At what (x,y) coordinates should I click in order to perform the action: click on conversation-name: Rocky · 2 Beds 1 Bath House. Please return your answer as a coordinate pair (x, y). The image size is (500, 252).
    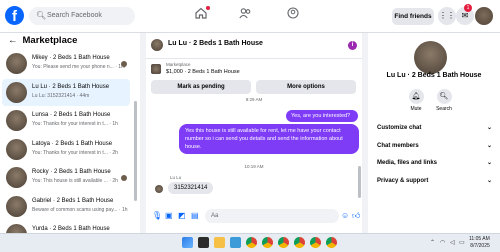
    Looking at the image, I should click on (71, 172).